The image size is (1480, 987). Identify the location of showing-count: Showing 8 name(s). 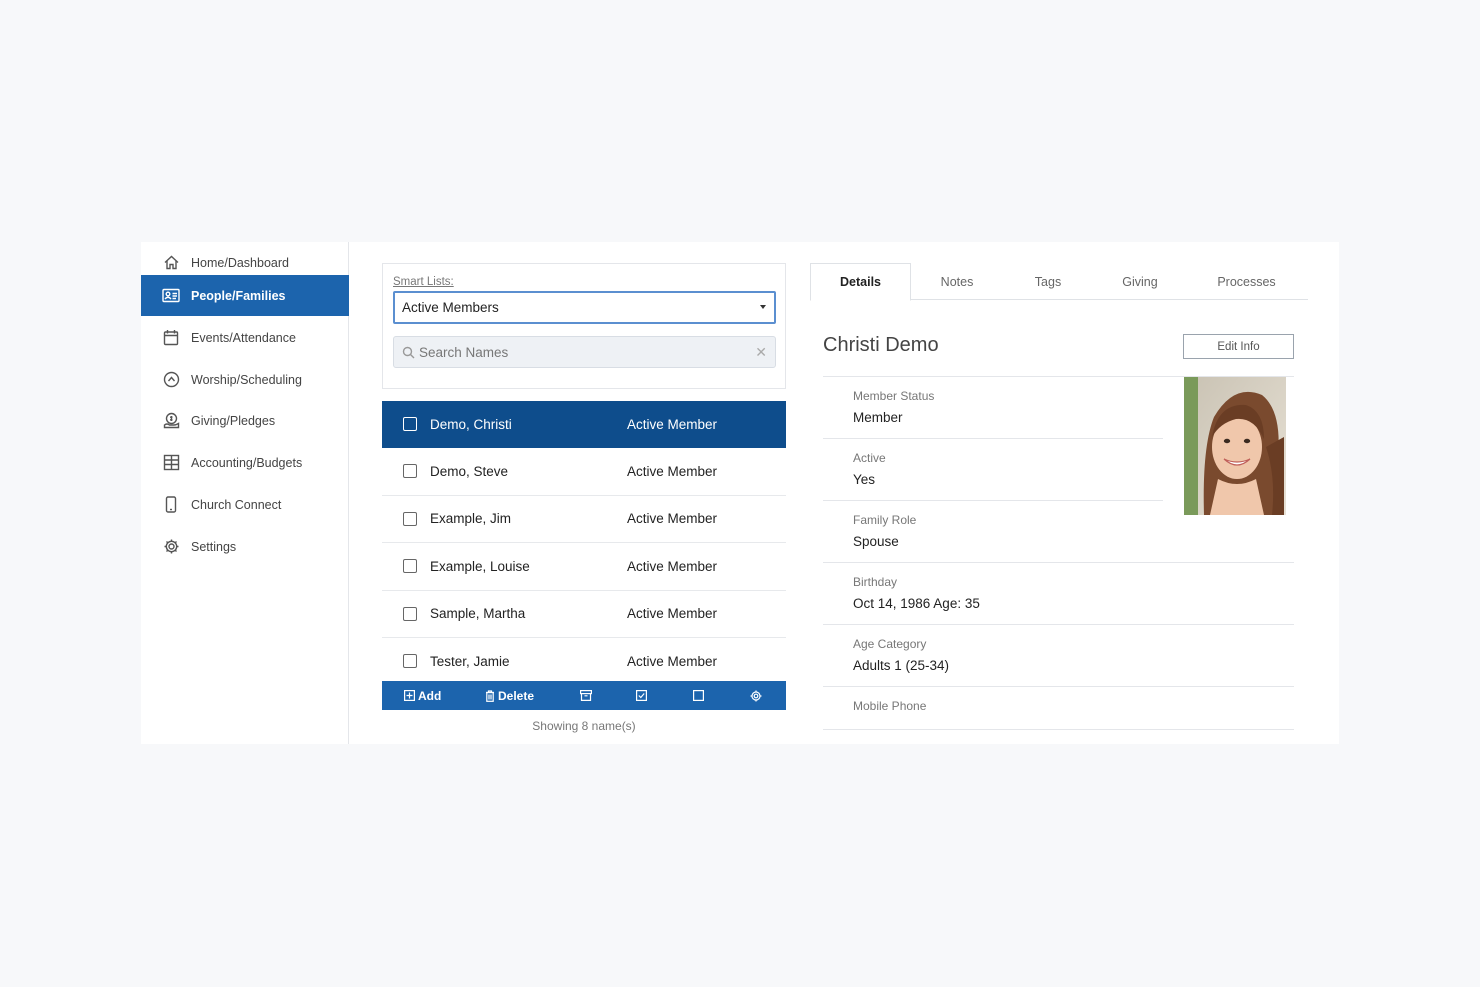
(584, 726).